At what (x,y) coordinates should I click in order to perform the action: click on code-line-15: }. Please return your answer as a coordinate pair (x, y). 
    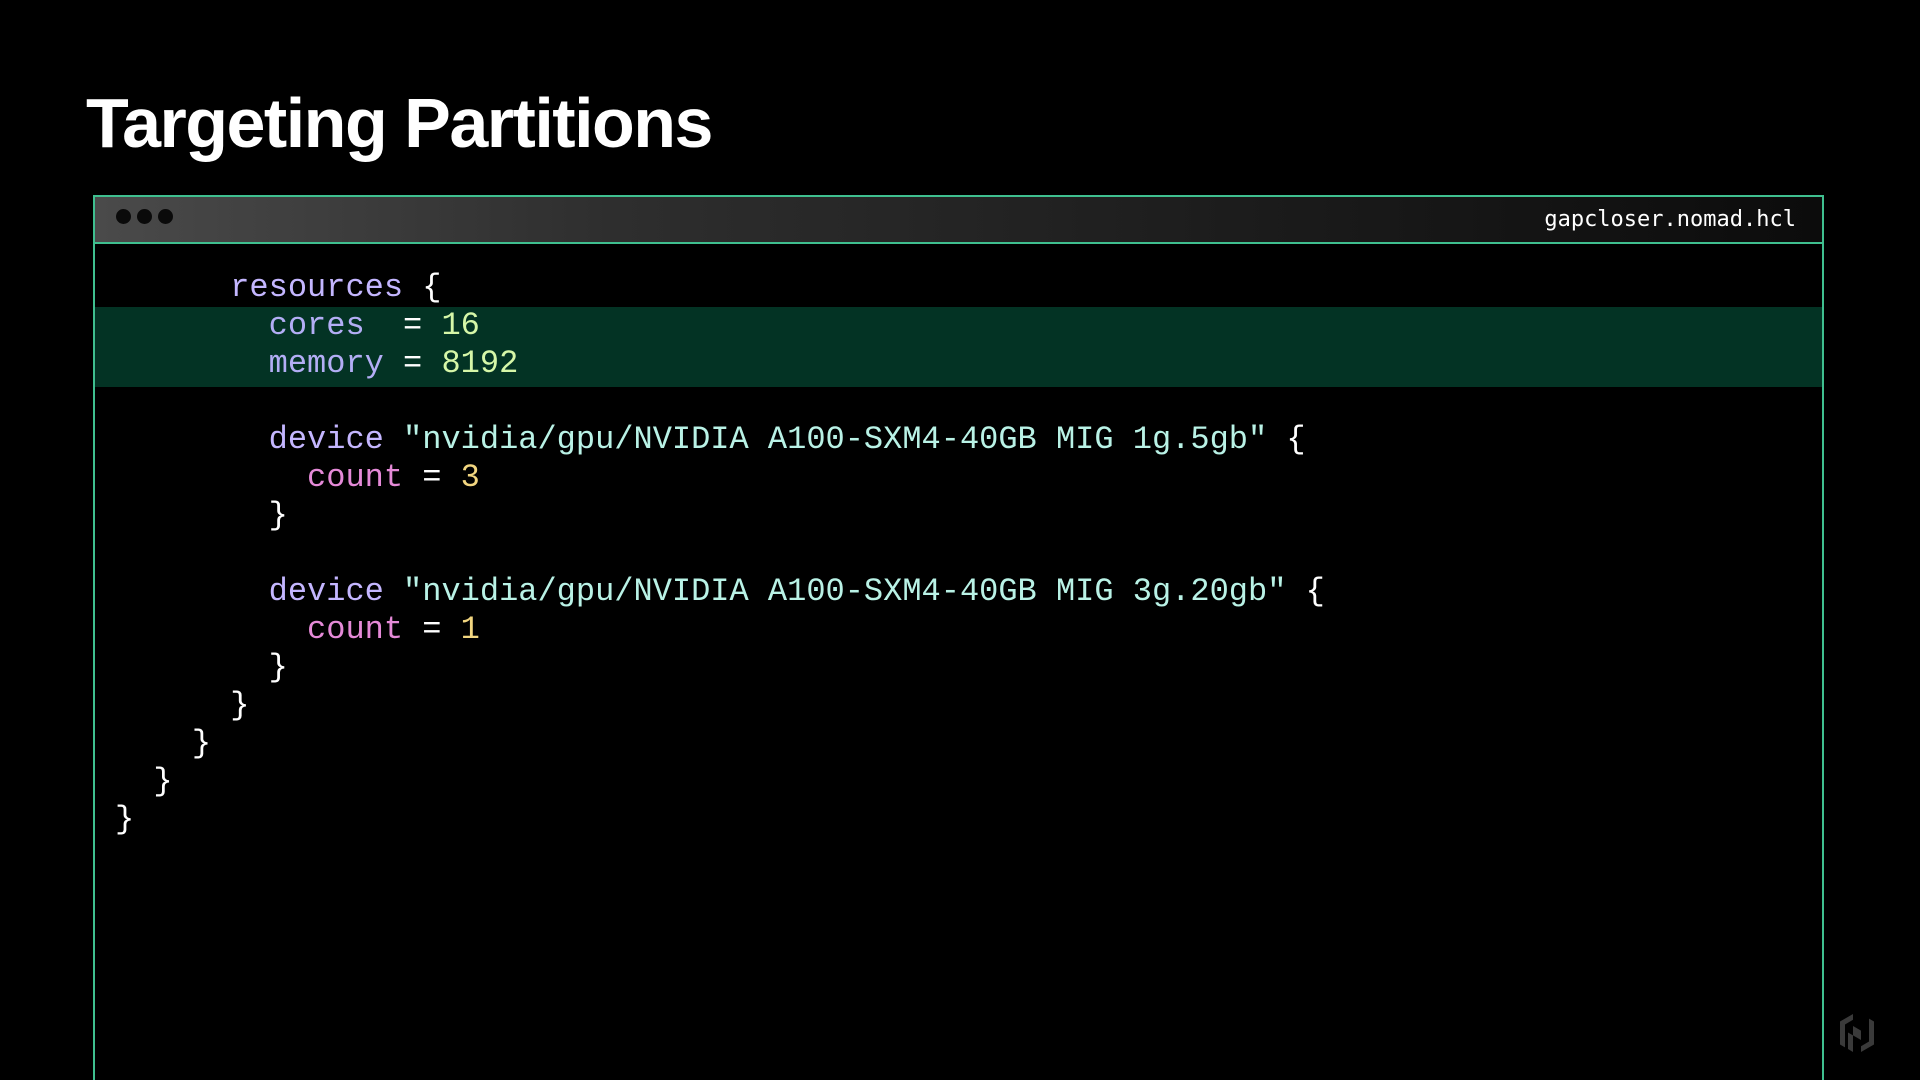
    Looking at the image, I should click on (720, 820).